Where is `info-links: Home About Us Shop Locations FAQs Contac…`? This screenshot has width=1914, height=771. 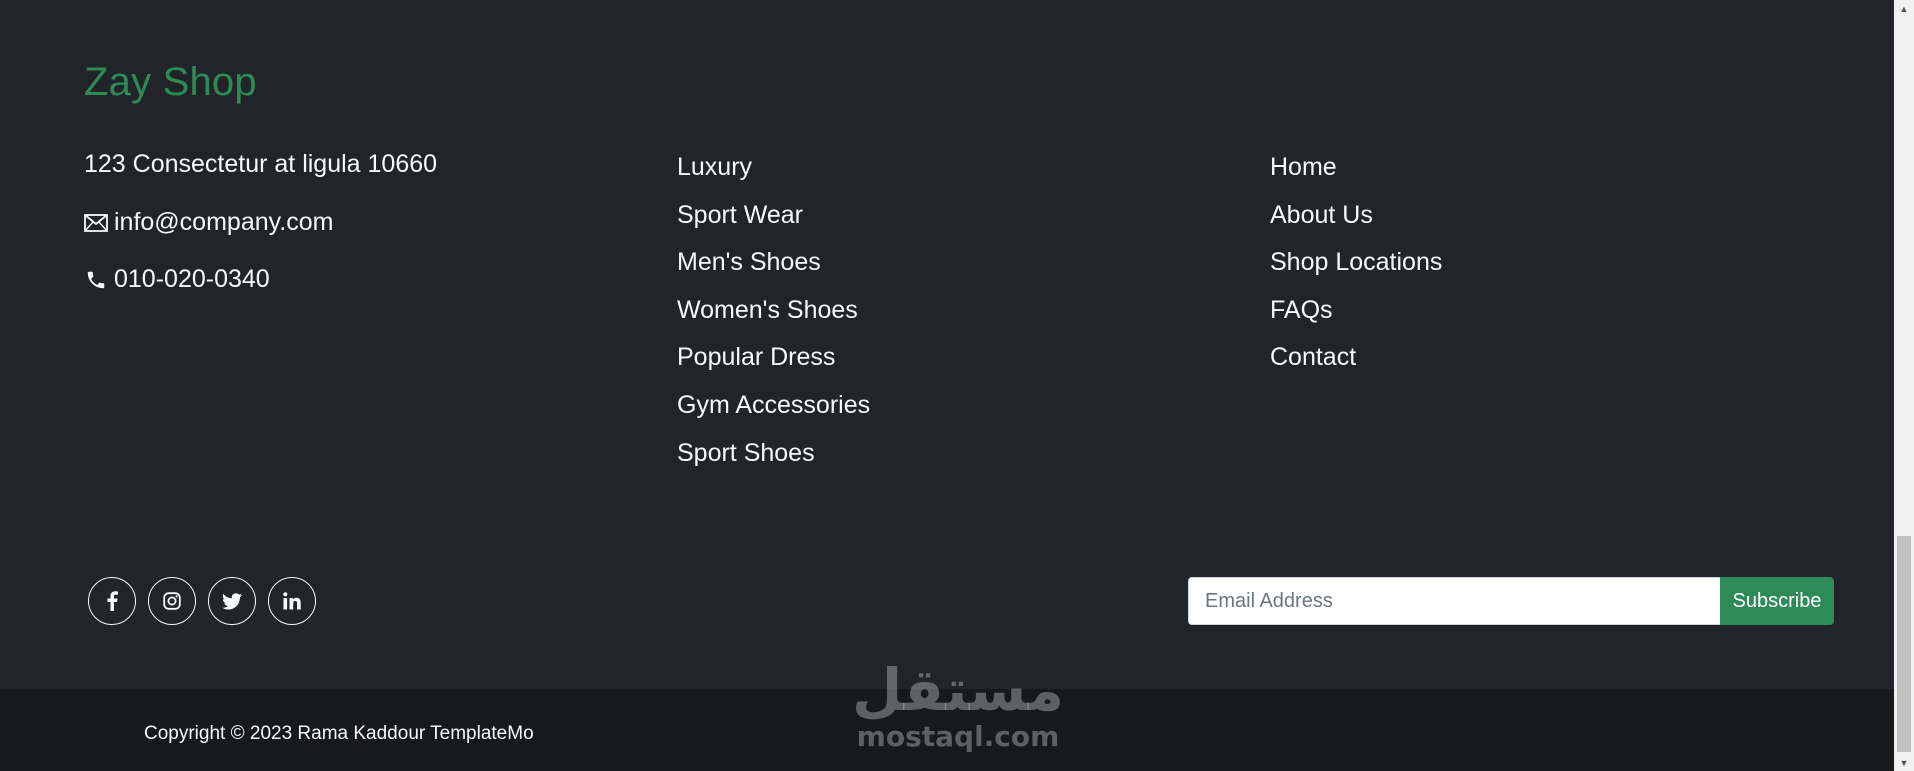 info-links: Home About Us Shop Locations FAQs Contac… is located at coordinates (1356, 269).